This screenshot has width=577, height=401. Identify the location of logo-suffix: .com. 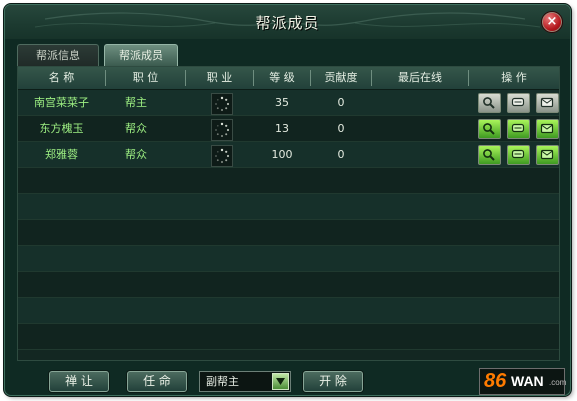
(558, 382).